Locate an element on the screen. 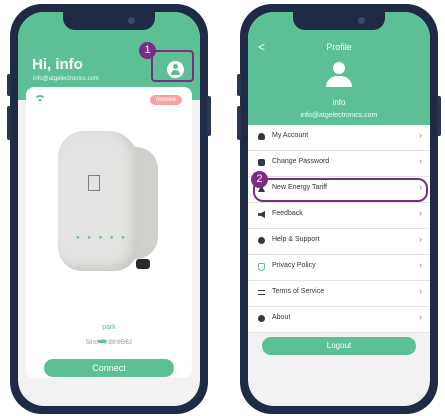 The width and height of the screenshot is (445, 416). menu-item-feedback: Feedback › is located at coordinates (339, 216).